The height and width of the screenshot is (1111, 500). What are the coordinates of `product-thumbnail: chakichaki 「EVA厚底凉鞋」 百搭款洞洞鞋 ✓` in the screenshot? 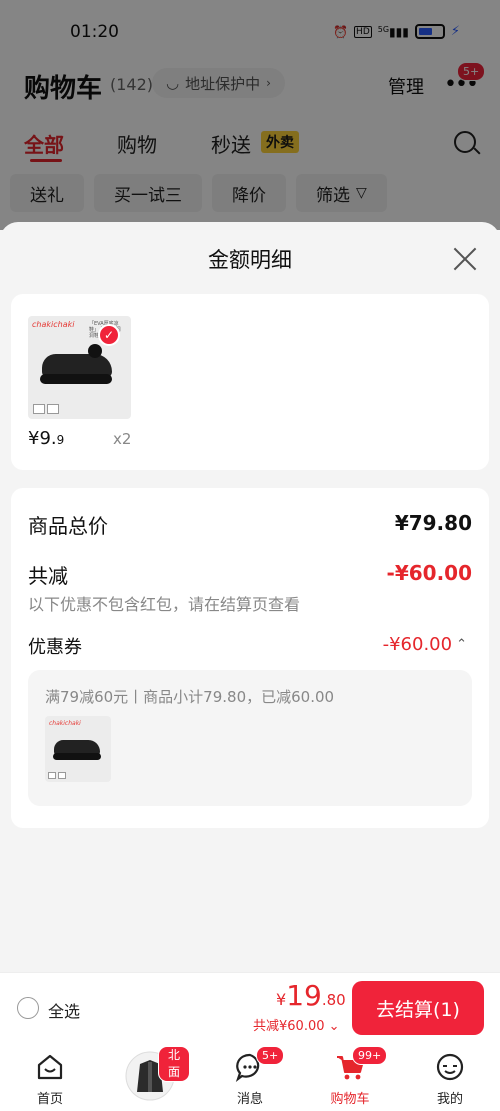 It's located at (79, 367).